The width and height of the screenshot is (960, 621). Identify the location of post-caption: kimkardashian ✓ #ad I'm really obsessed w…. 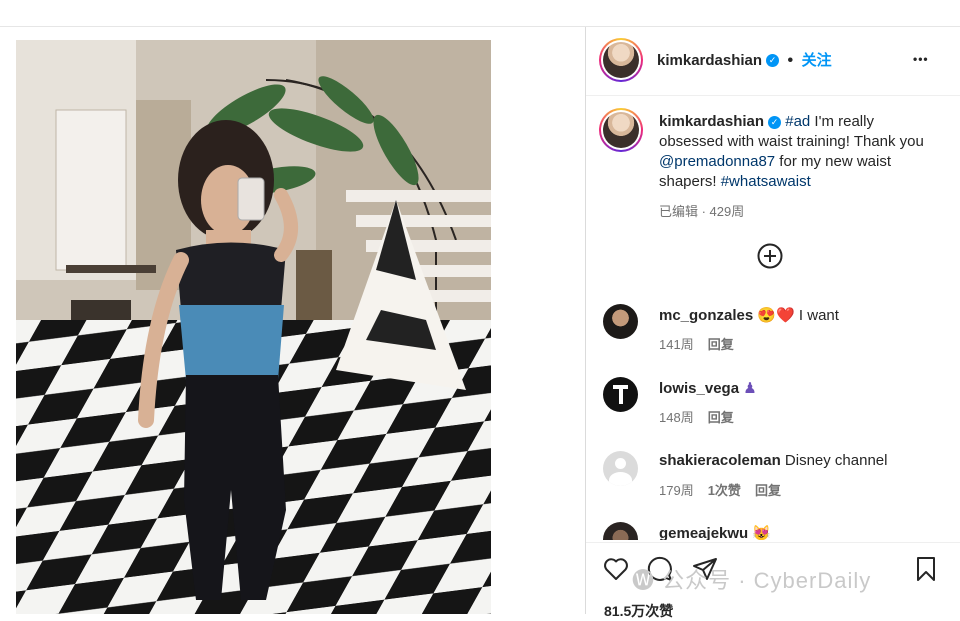
(794, 152).